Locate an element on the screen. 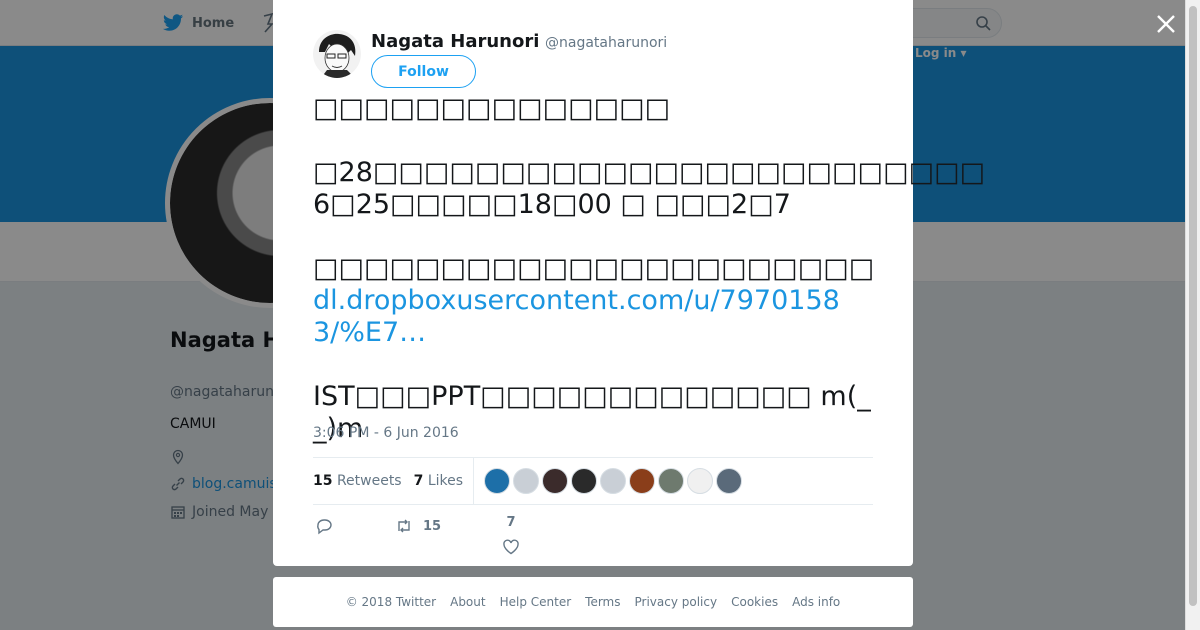  tweet-author-name: Nagata Harunori is located at coordinates (455, 41).